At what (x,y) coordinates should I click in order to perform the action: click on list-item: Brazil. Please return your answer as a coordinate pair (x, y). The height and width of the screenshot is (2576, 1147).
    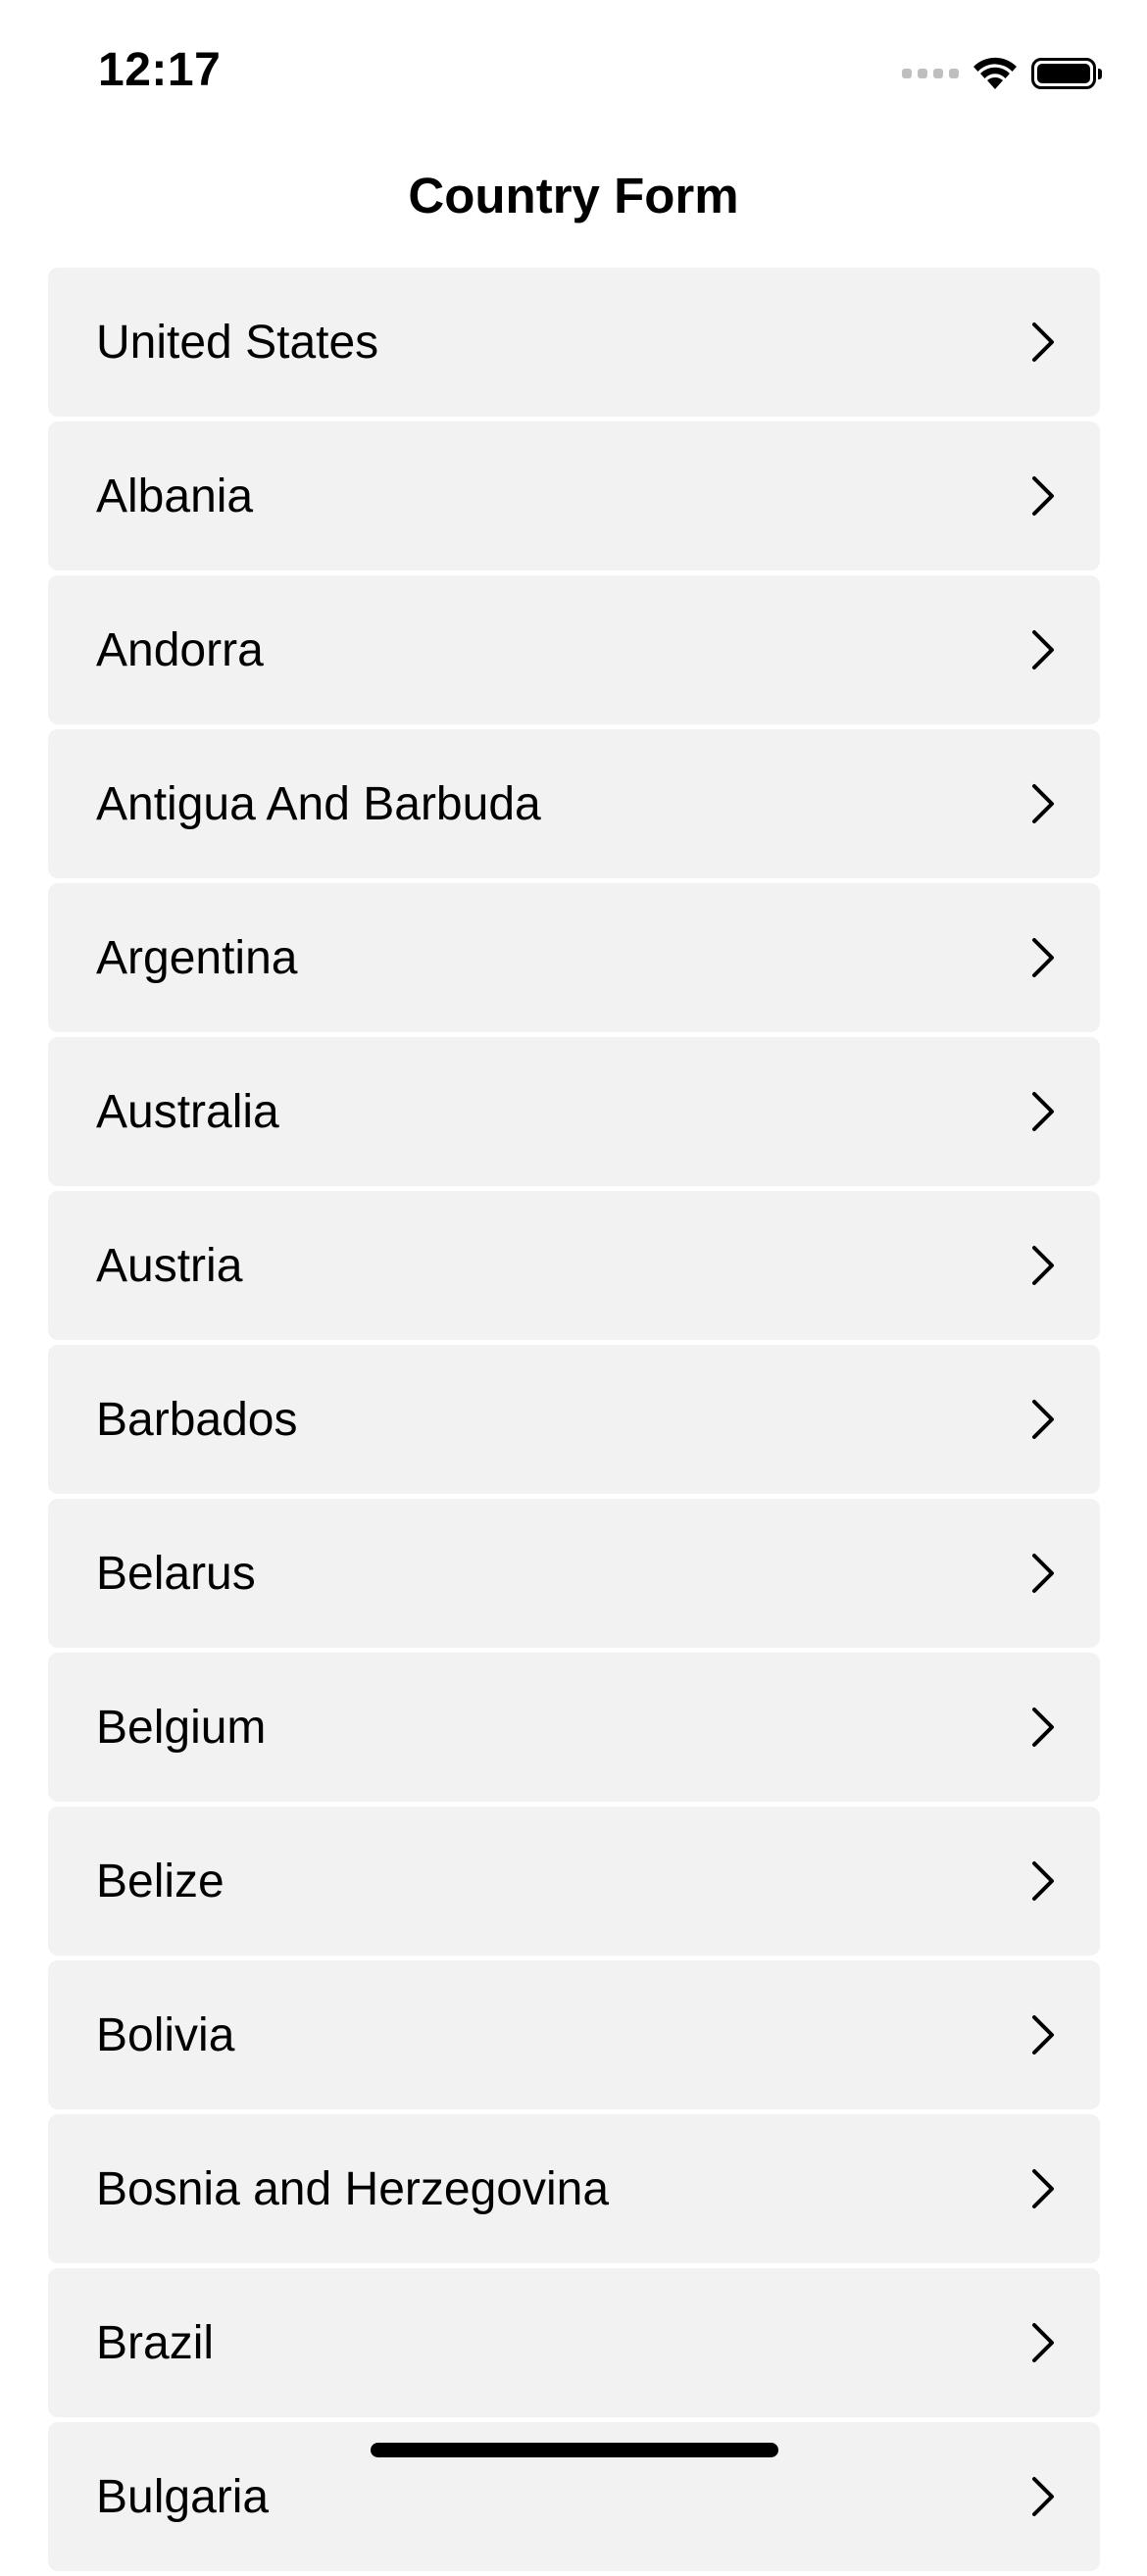
    Looking at the image, I should click on (574, 2342).